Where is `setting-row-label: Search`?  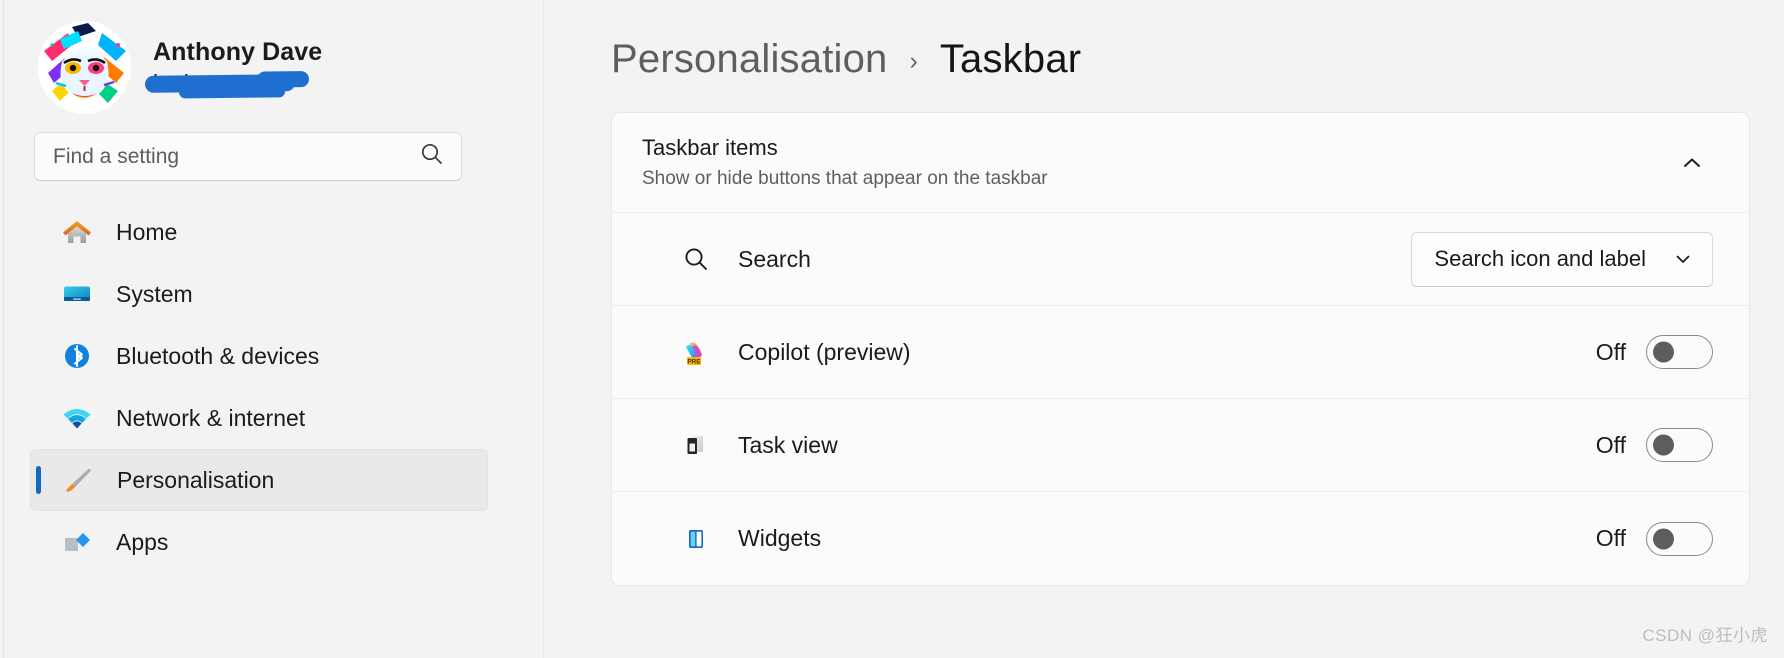
setting-row-label: Search is located at coordinates (774, 258).